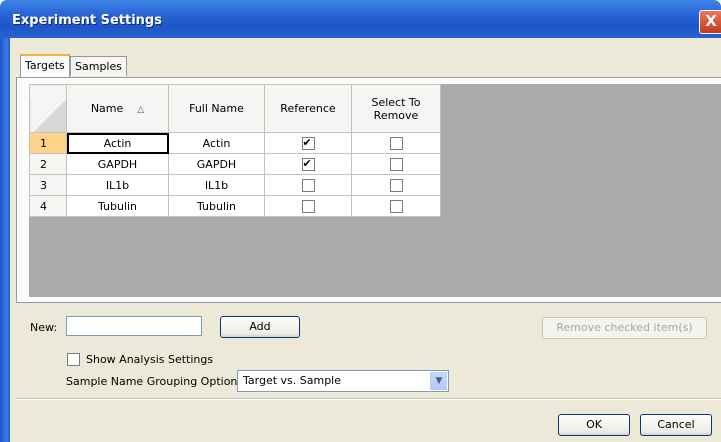 This screenshot has width=721, height=442. Describe the element at coordinates (292, 380) in the screenshot. I see `grouping-selected-value: Target vs. Sample` at that location.